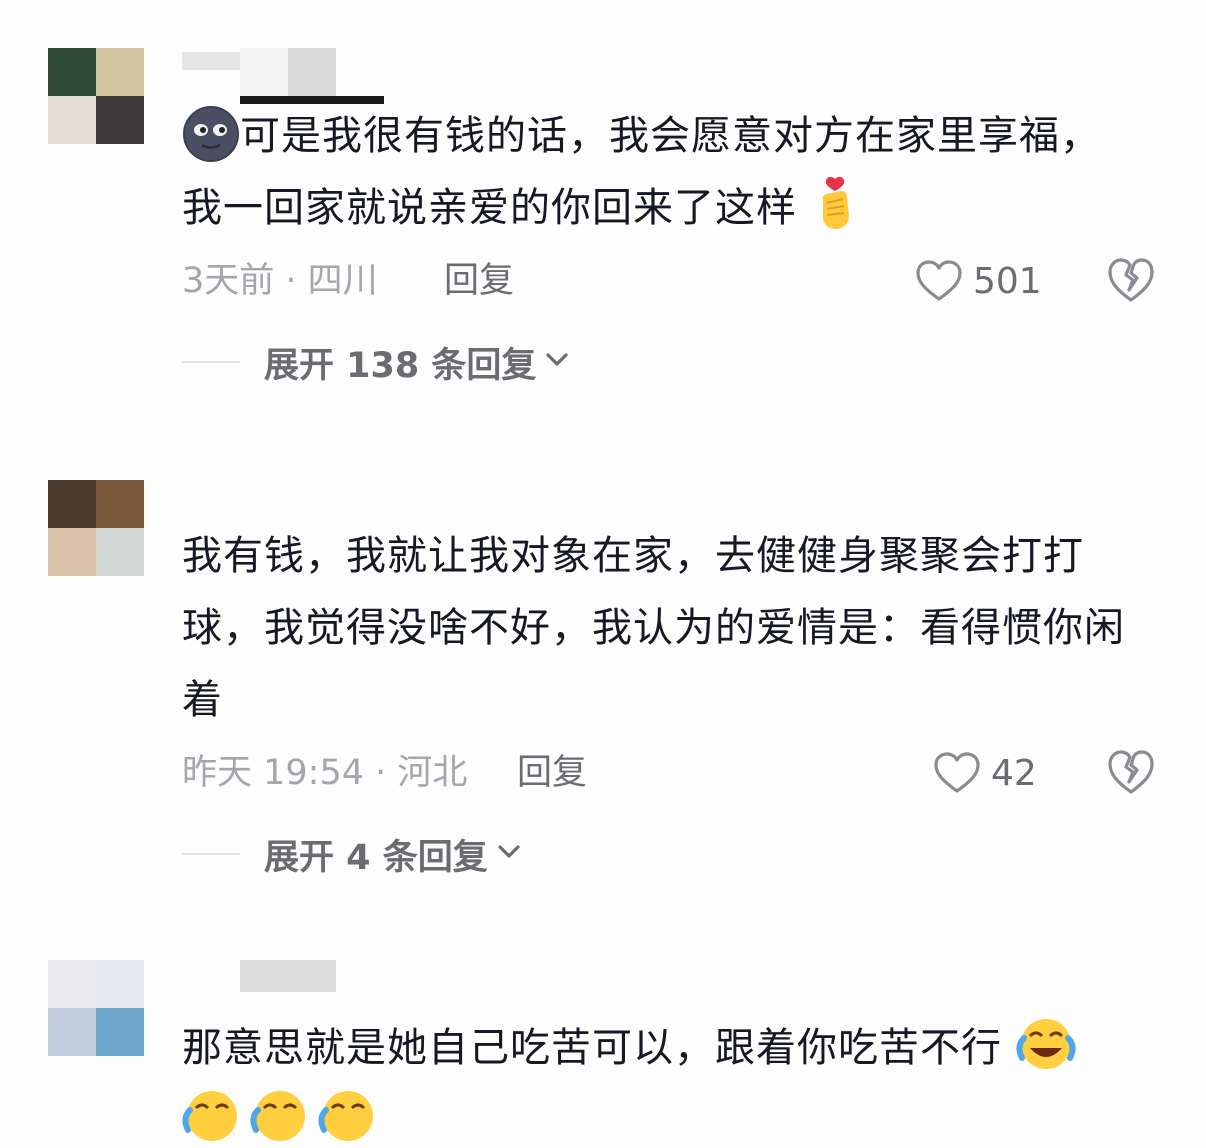 Image resolution: width=1206 pixels, height=1148 pixels. I want to click on like-count: 501, so click(1007, 281).